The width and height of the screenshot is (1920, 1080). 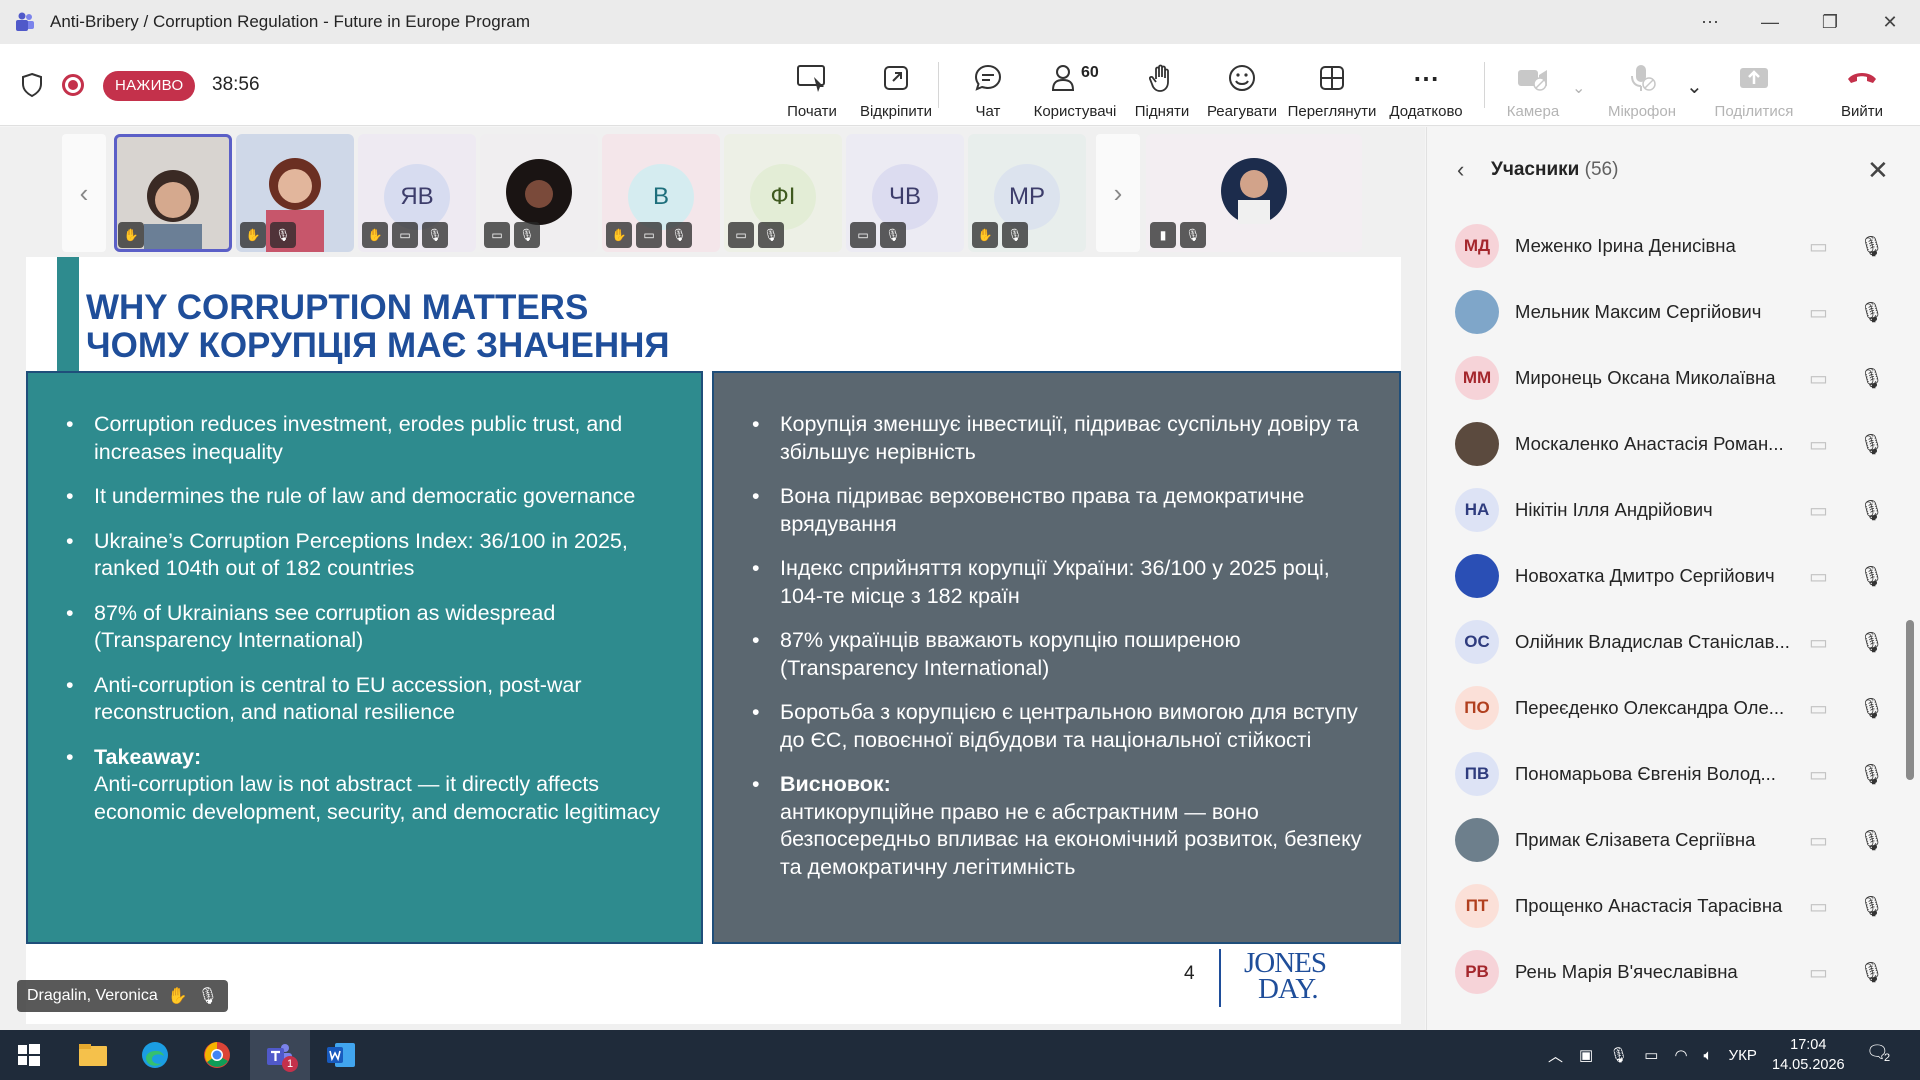 I want to click on participant-tile: ▮ 🎙︎, so click(x=1254, y=193).